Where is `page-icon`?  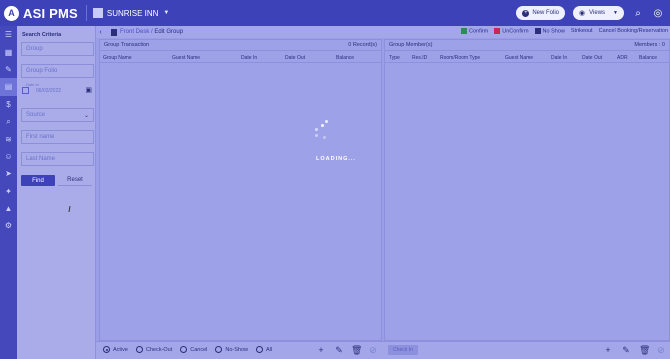
page-icon is located at coordinates (114, 32).